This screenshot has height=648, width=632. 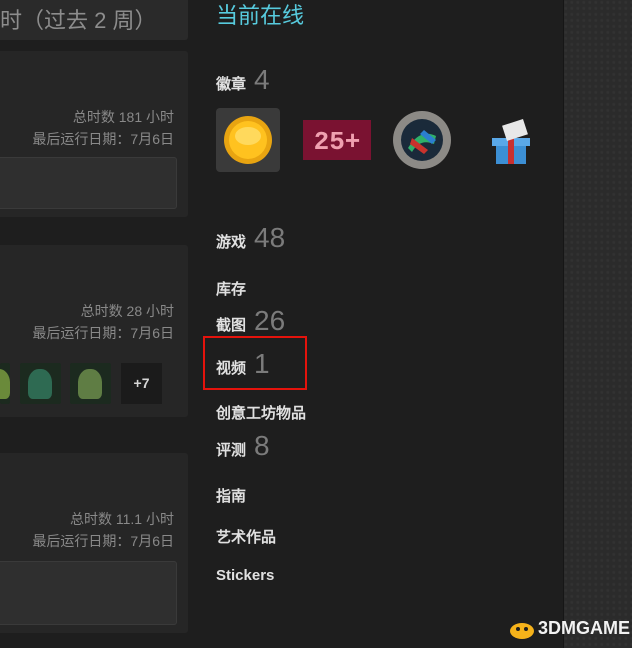 What do you see at coordinates (262, 445) in the screenshot?
I see `nav-count: 8` at bounding box center [262, 445].